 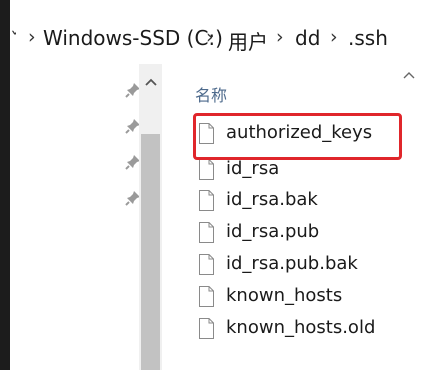 What do you see at coordinates (273, 231) in the screenshot?
I see `file-name: id_rsa.pub` at bounding box center [273, 231].